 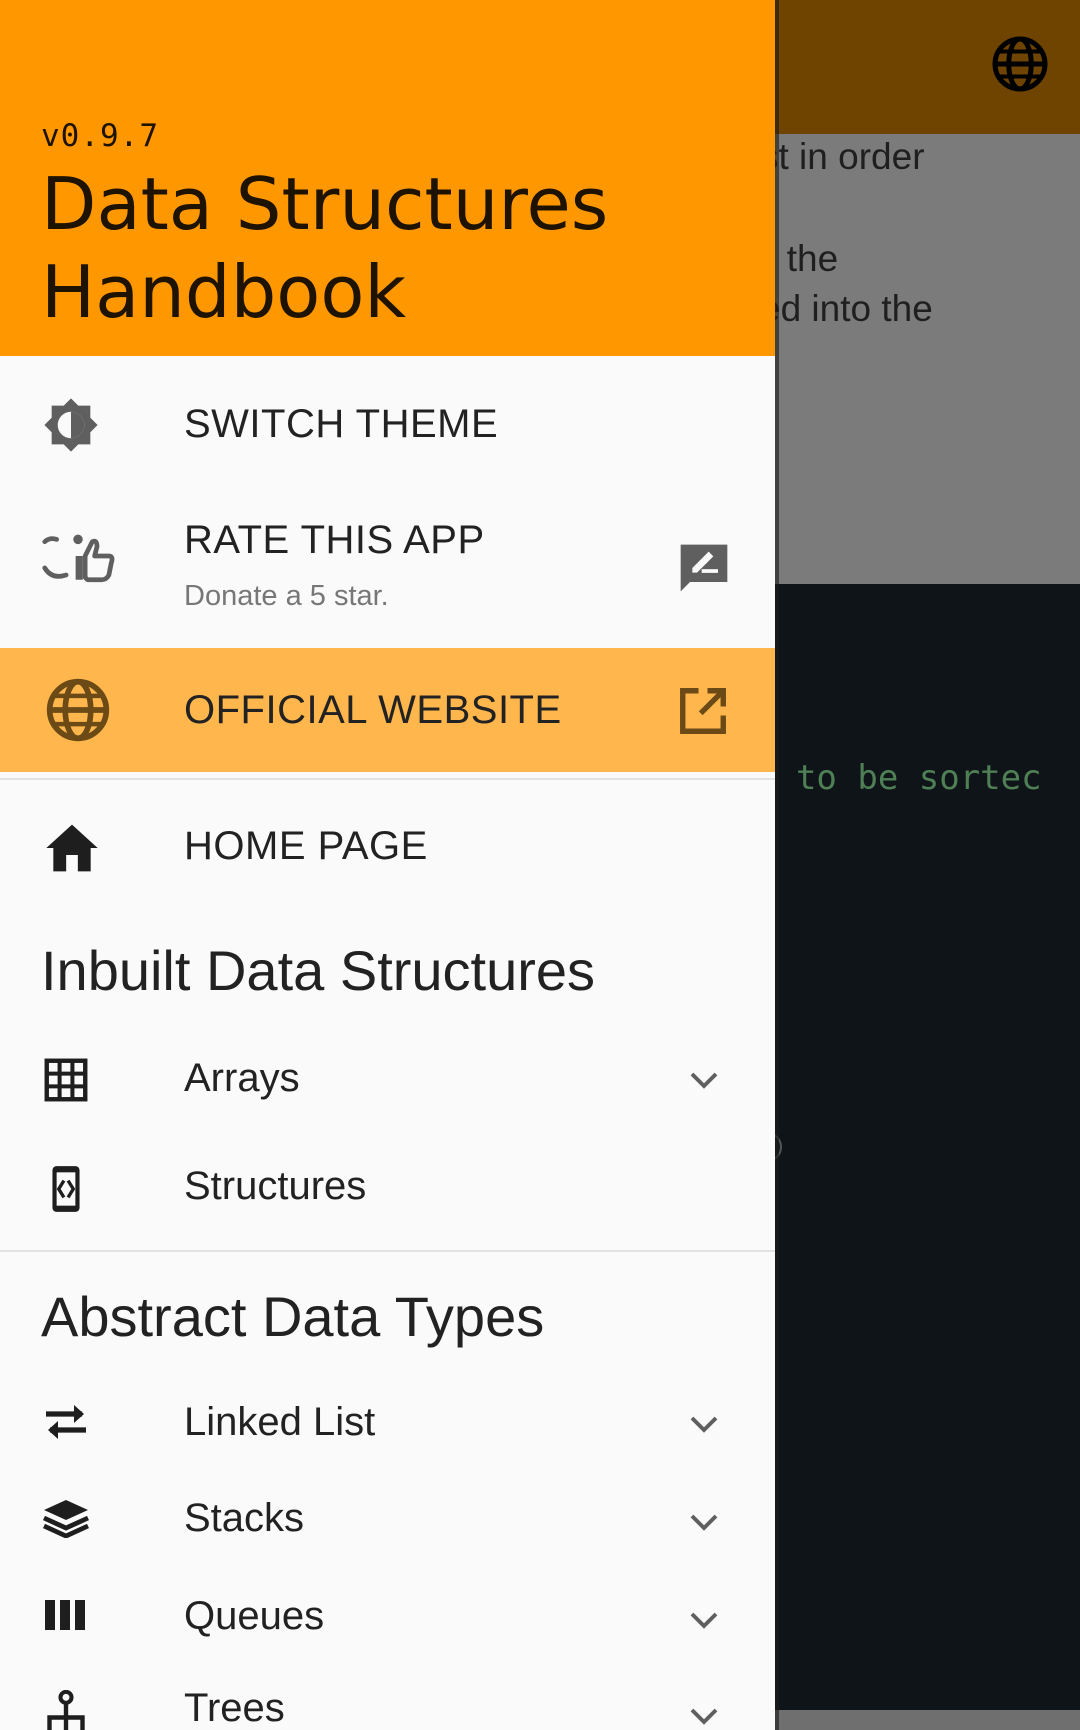 What do you see at coordinates (387, 1190) in the screenshot?
I see `nav-item-structures: Structures` at bounding box center [387, 1190].